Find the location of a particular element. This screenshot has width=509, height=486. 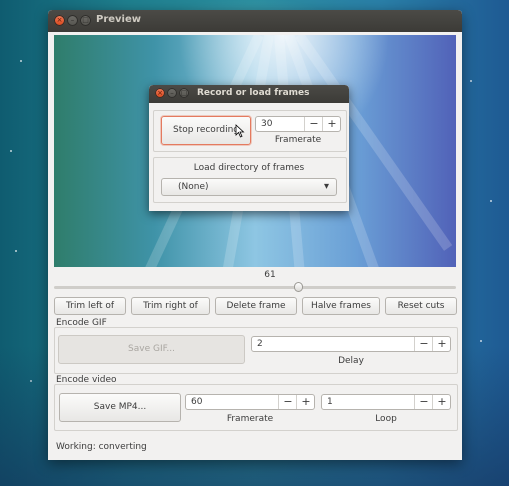

delete-frame-button: Delete frame is located at coordinates (256, 306).